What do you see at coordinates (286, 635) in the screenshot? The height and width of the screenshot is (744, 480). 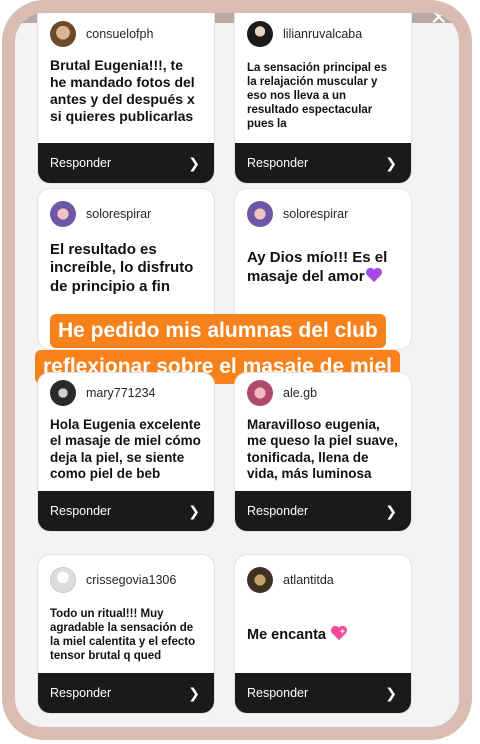 I see `card-message-text: Me encanta` at bounding box center [286, 635].